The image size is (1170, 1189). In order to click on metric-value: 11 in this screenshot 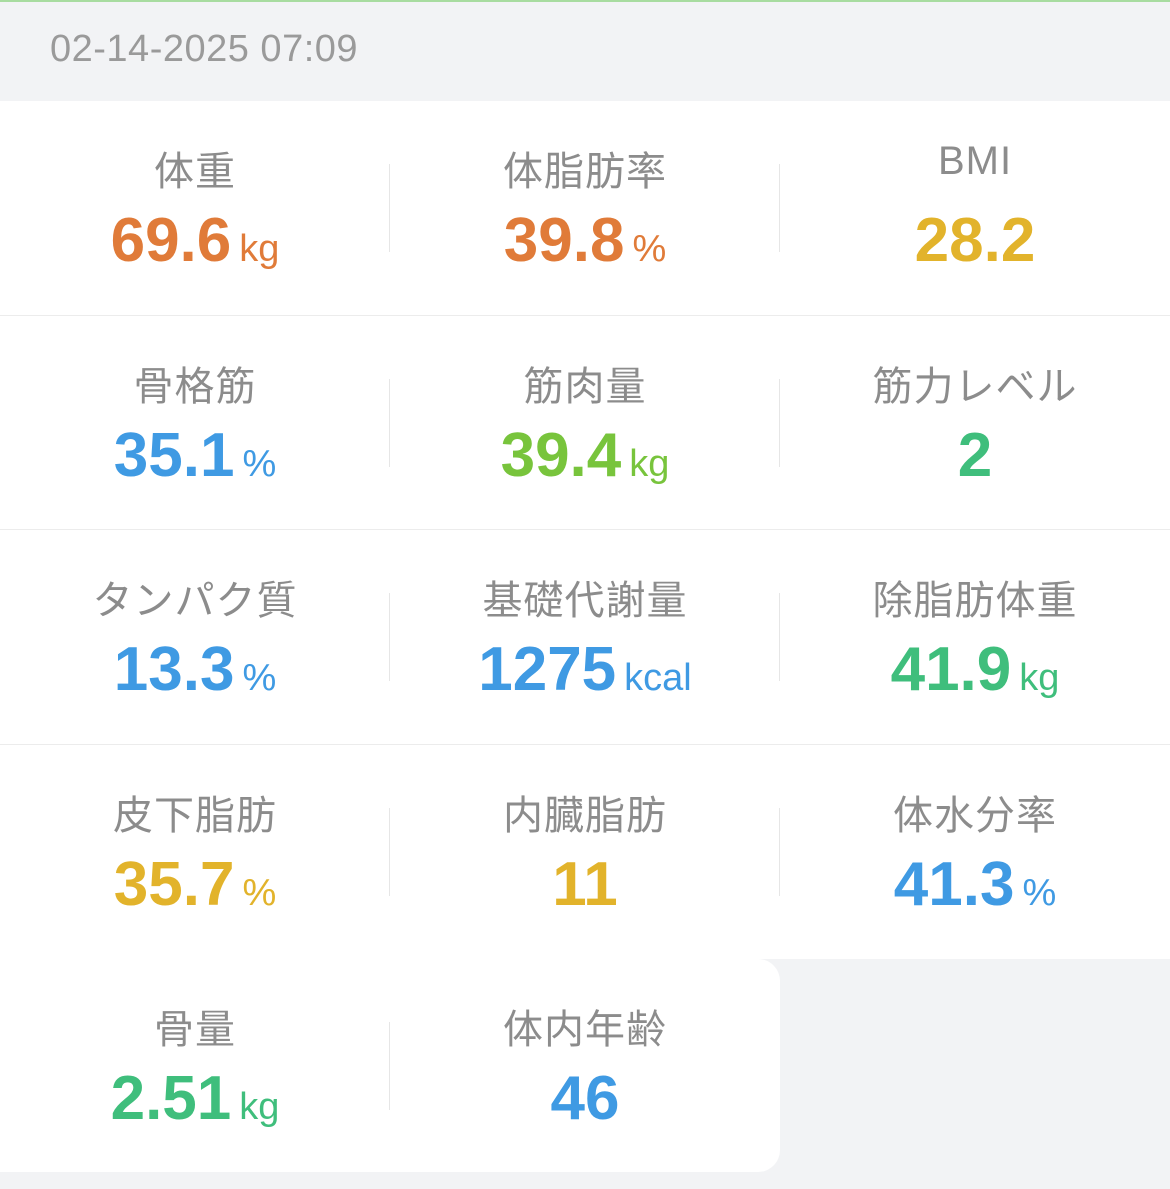, I will do `click(585, 884)`.